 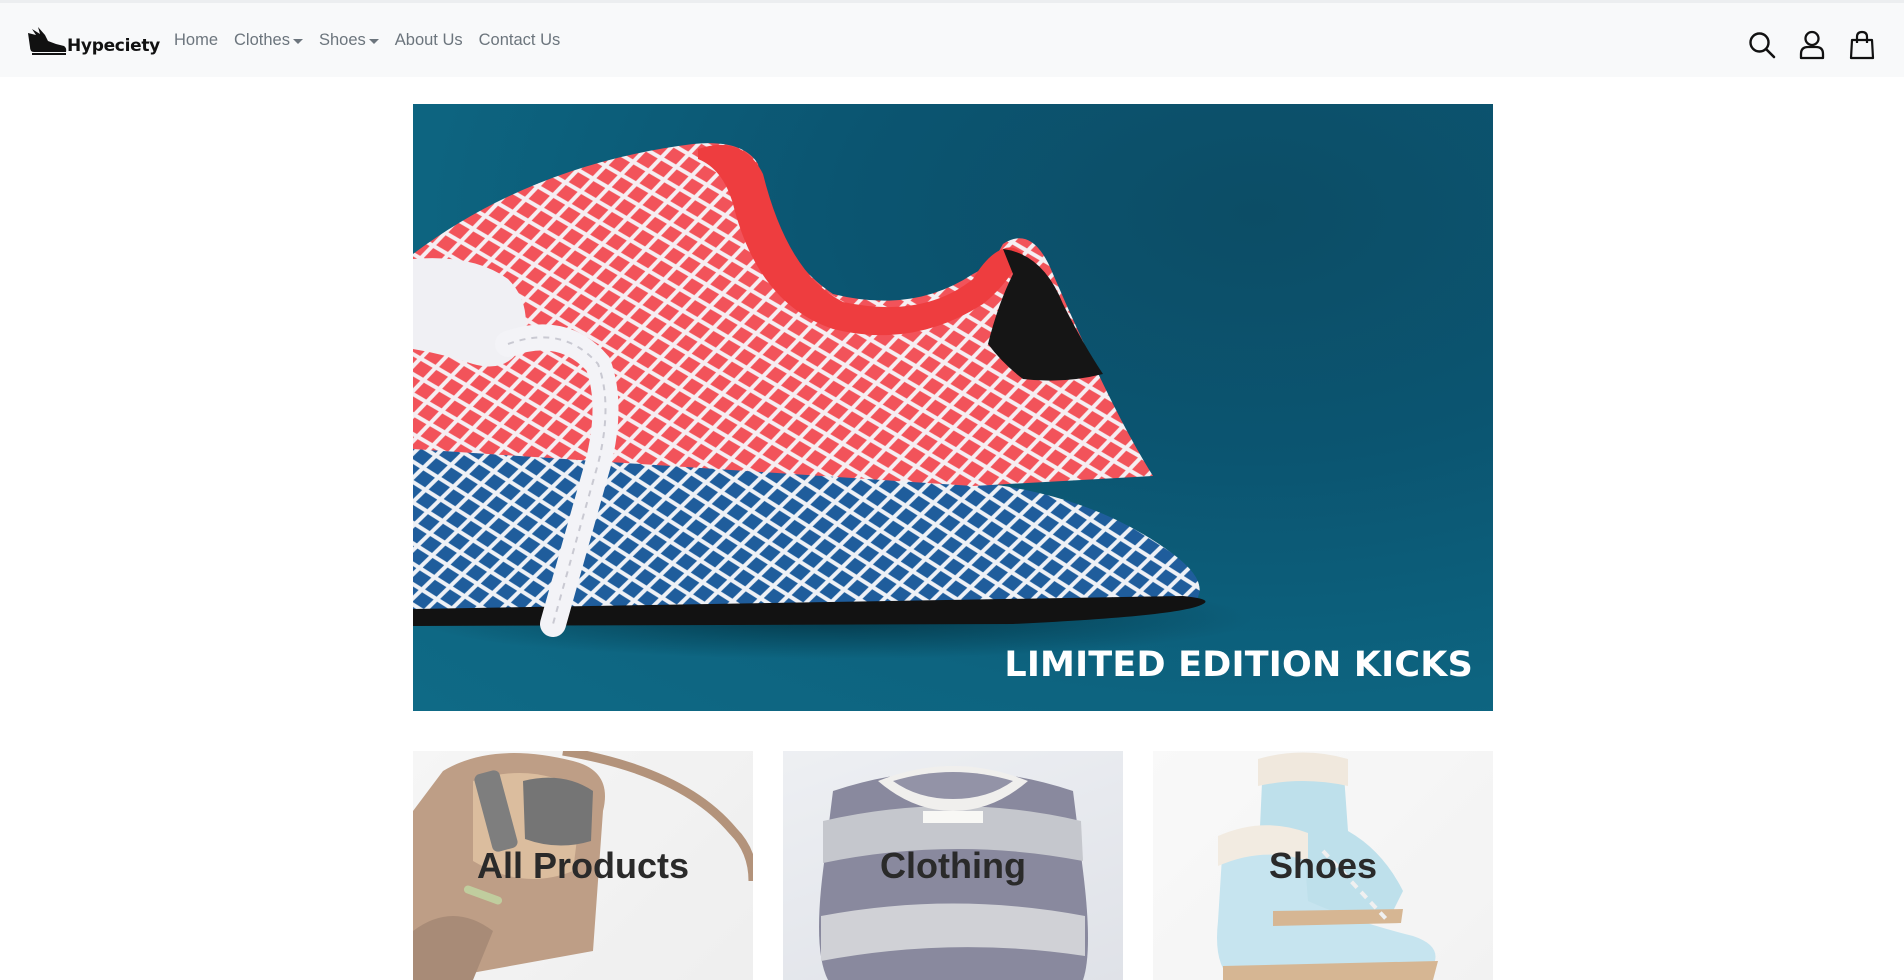 I want to click on brand-name: Hypeciety, so click(x=113, y=46).